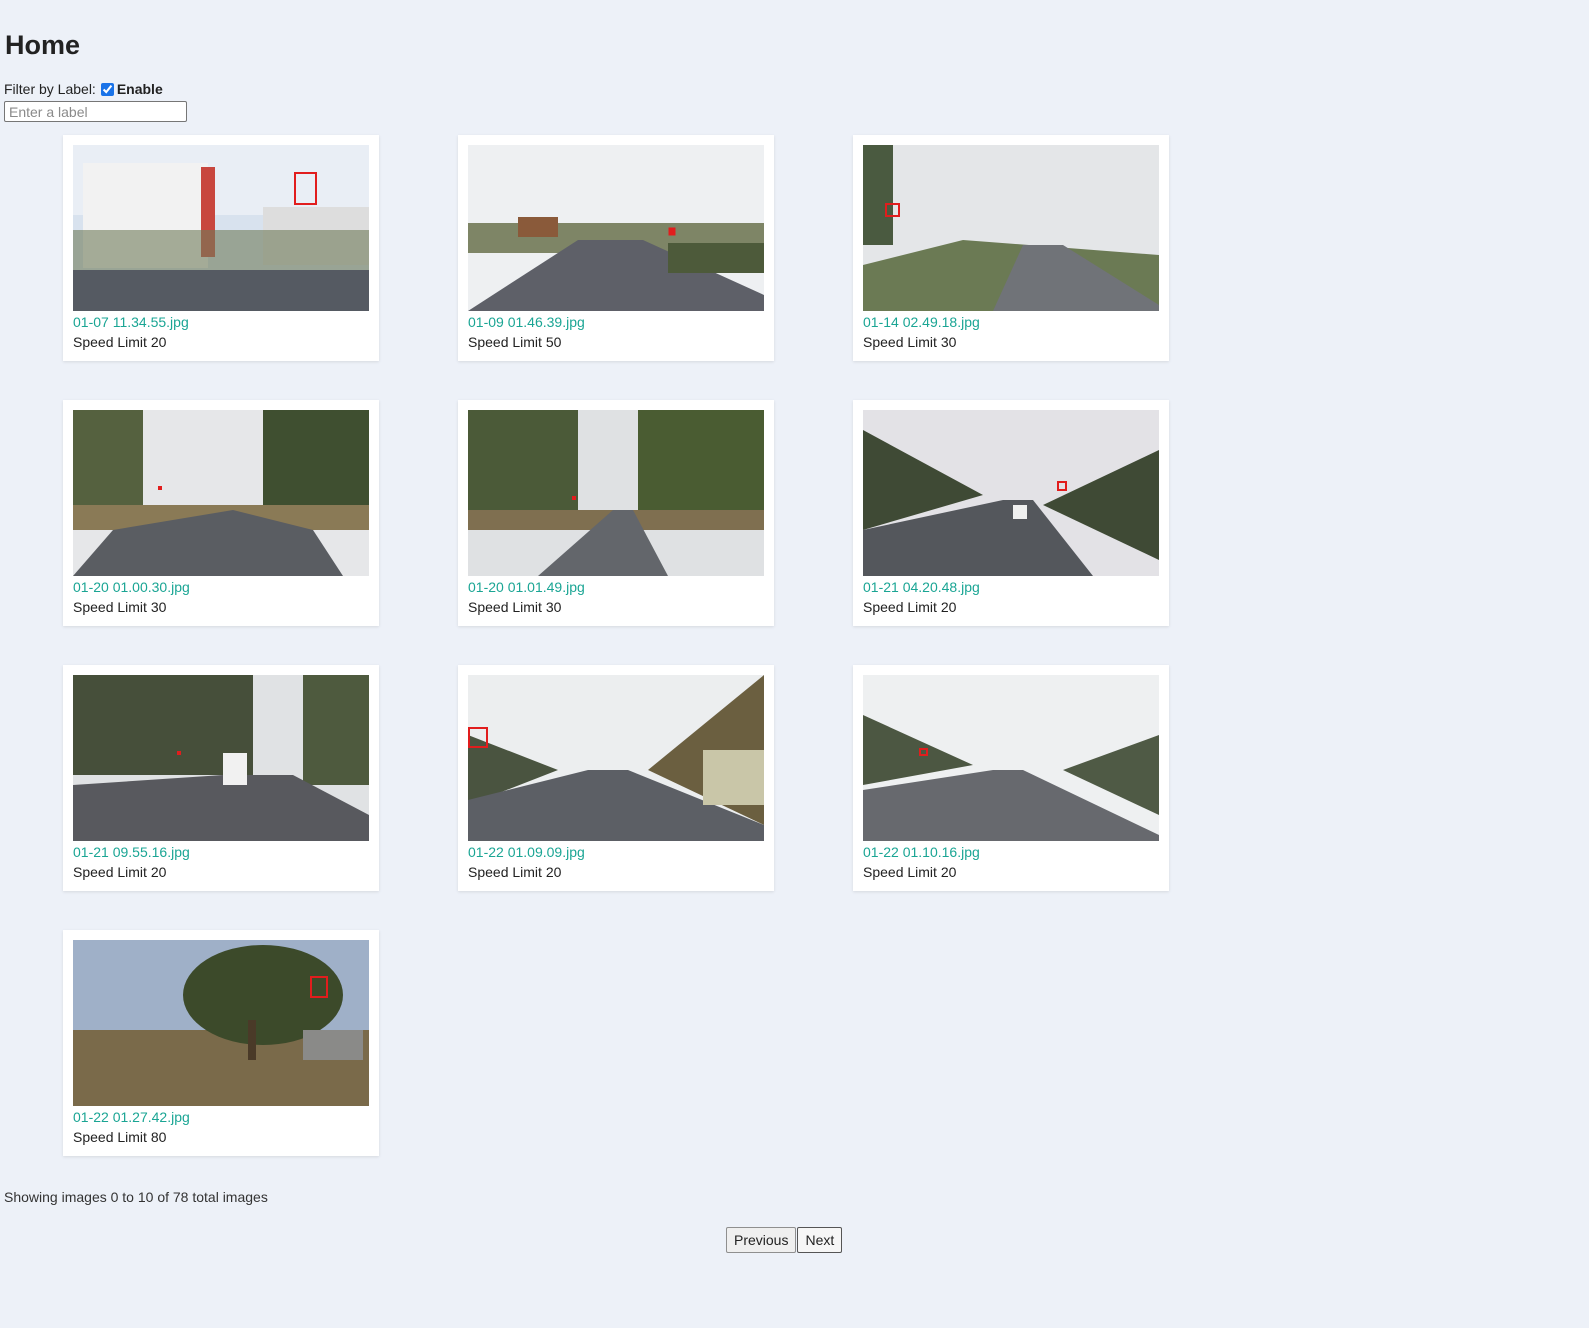 The width and height of the screenshot is (1589, 1328). Describe the element at coordinates (43, 45) in the screenshot. I see `page-title: Home` at that location.